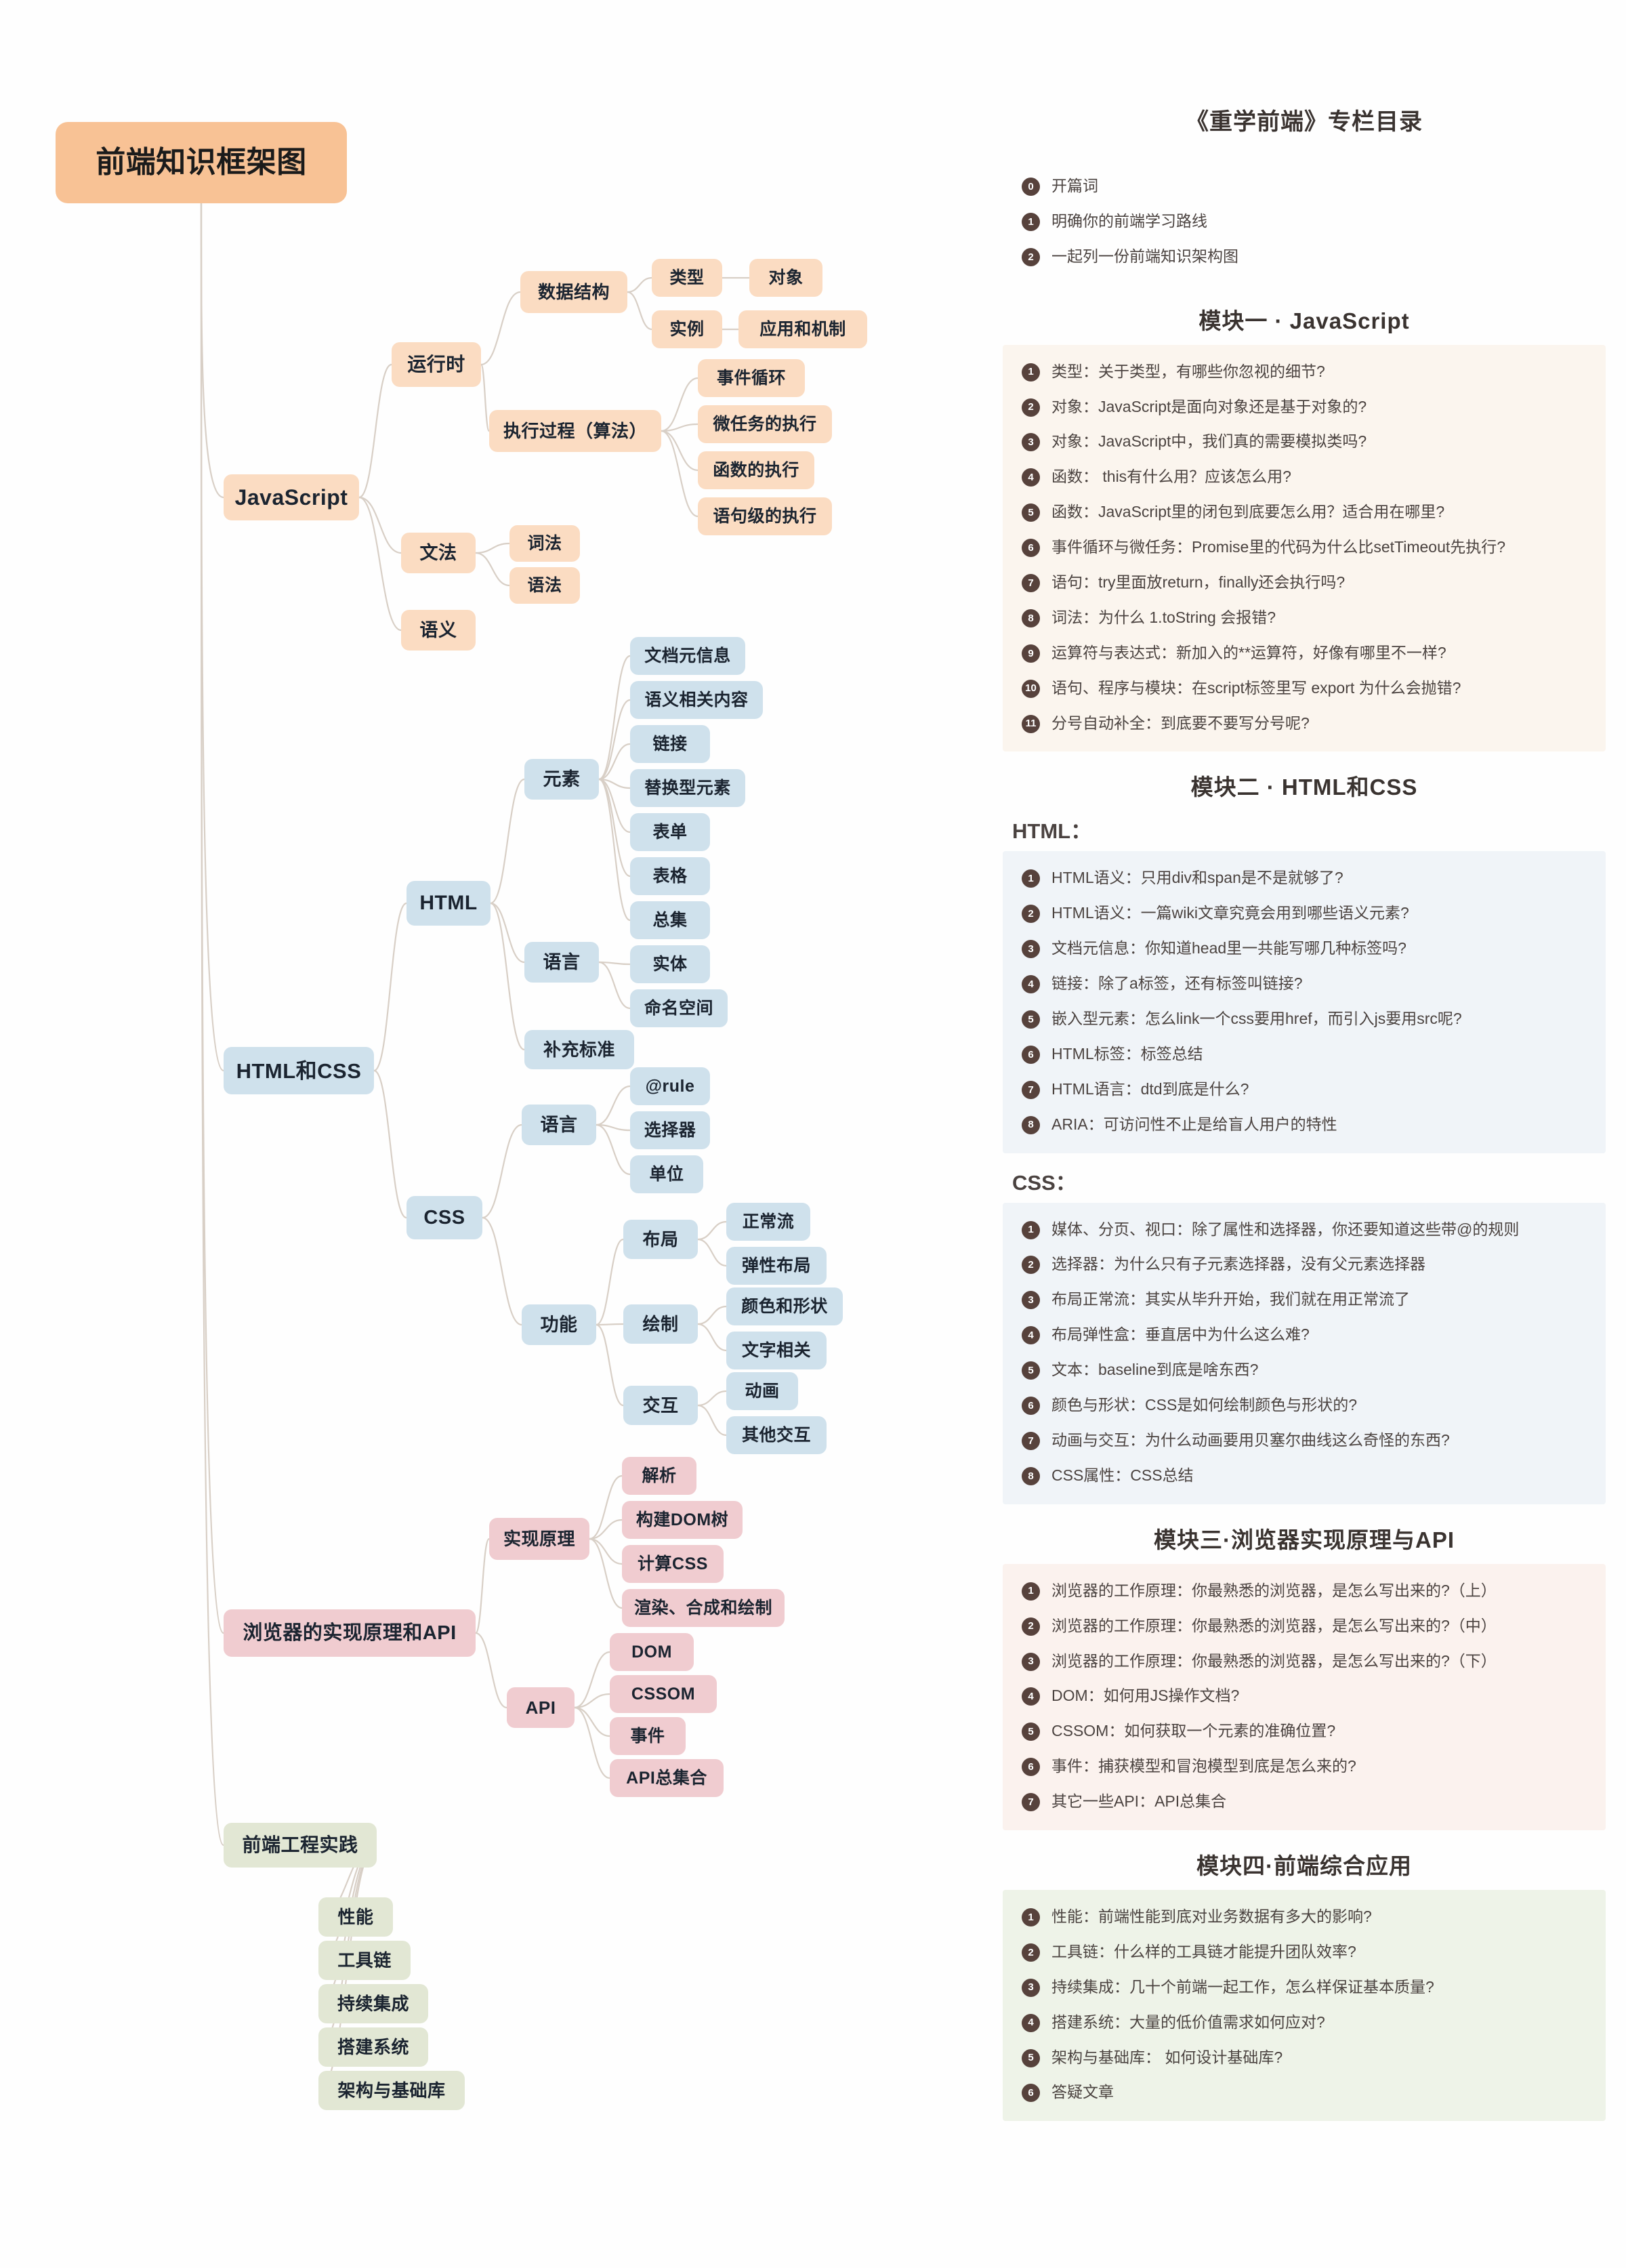 The width and height of the screenshot is (1626, 2268). Describe the element at coordinates (541, 1707) in the screenshot. I see `mindmap-node-br-api: API` at that location.